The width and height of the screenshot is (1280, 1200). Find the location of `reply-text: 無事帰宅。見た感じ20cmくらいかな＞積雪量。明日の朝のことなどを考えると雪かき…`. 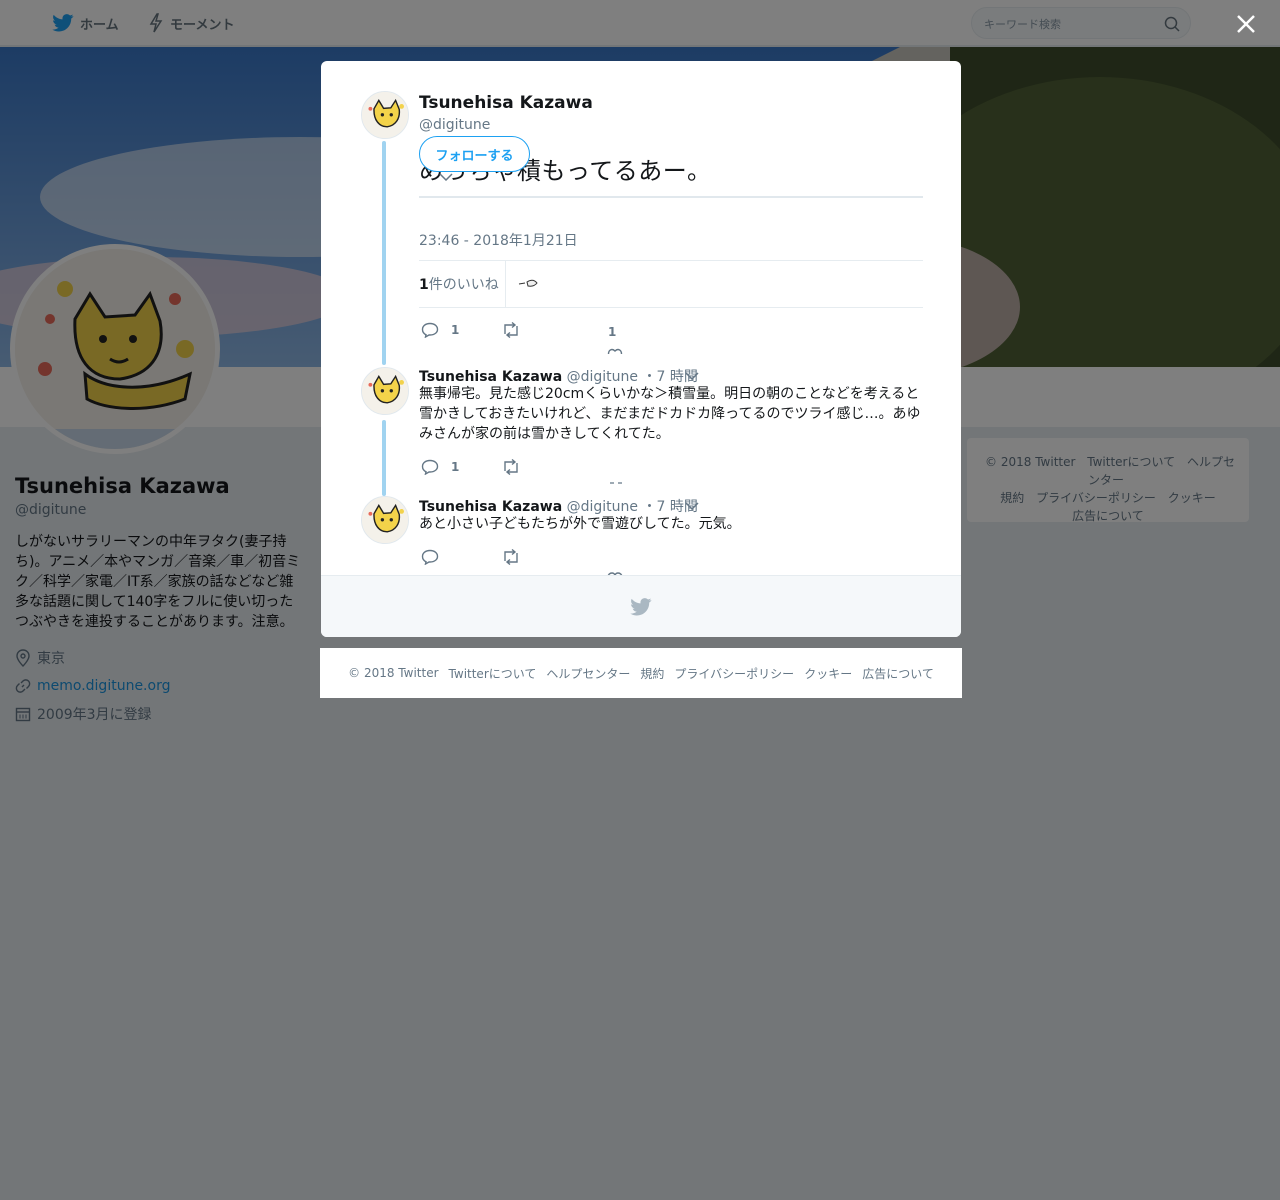

reply-text: 無事帰宅。見た感じ20cmくらいかな＞積雪量。明日の朝のことなどを考えると雪かき… is located at coordinates (670, 414).